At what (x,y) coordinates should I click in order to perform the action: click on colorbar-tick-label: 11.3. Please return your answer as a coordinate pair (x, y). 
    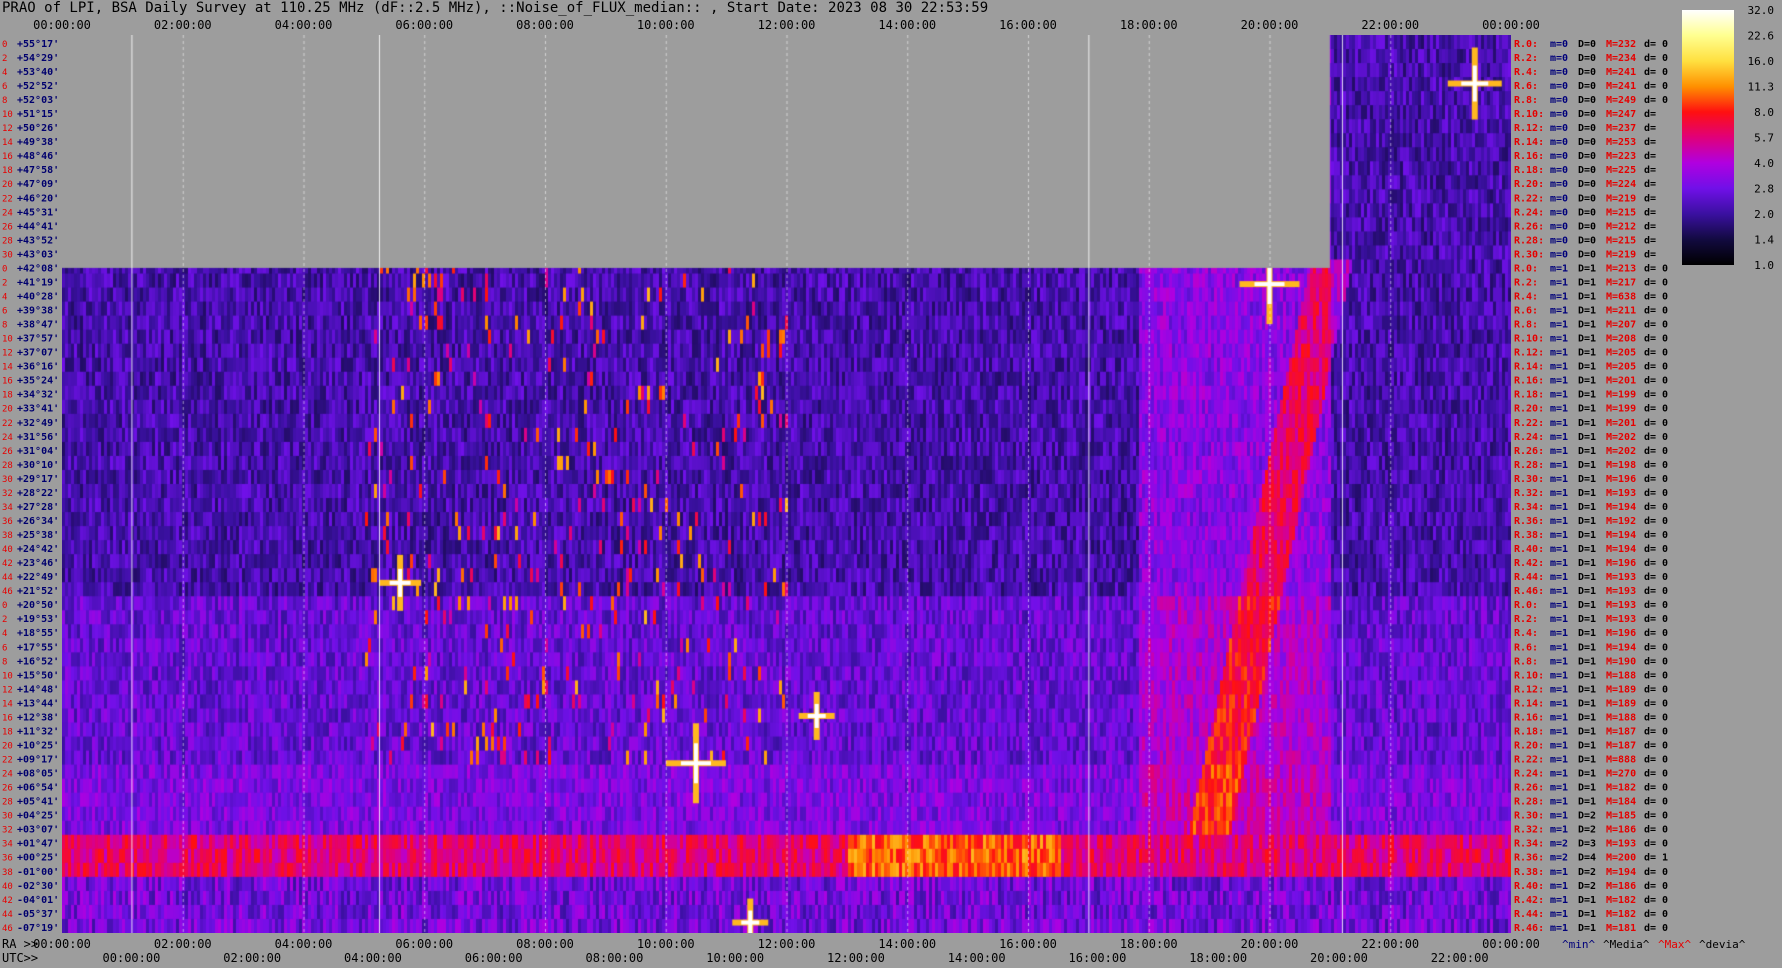
    Looking at the image, I should click on (1761, 87).